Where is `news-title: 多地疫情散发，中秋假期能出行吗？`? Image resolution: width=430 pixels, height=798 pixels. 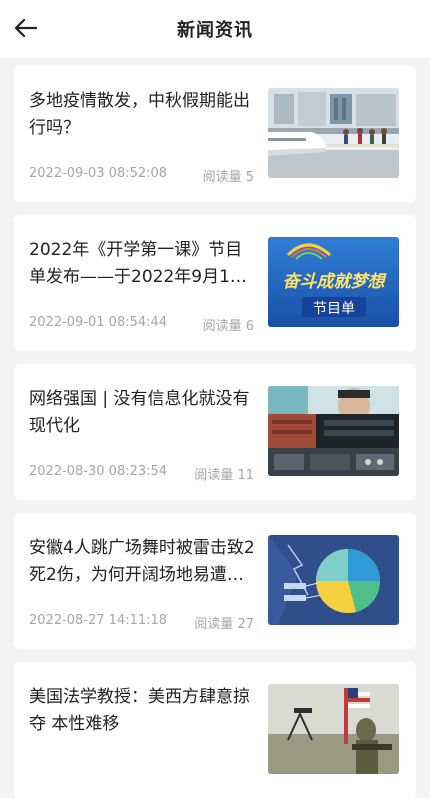
news-title: 多地疫情散发，中秋假期能出行吗？ is located at coordinates (139, 114).